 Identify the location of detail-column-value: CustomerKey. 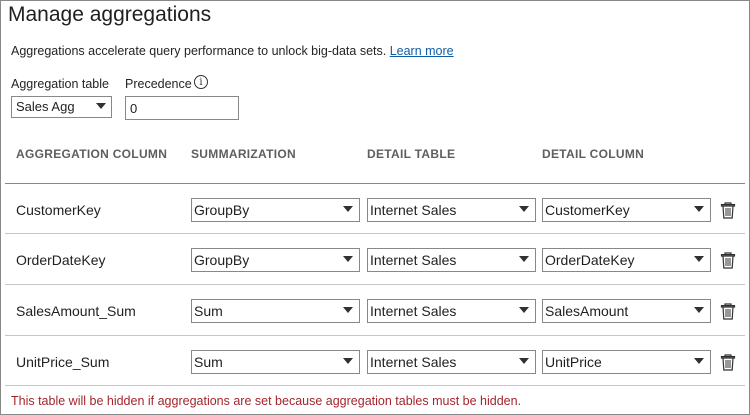
(587, 210).